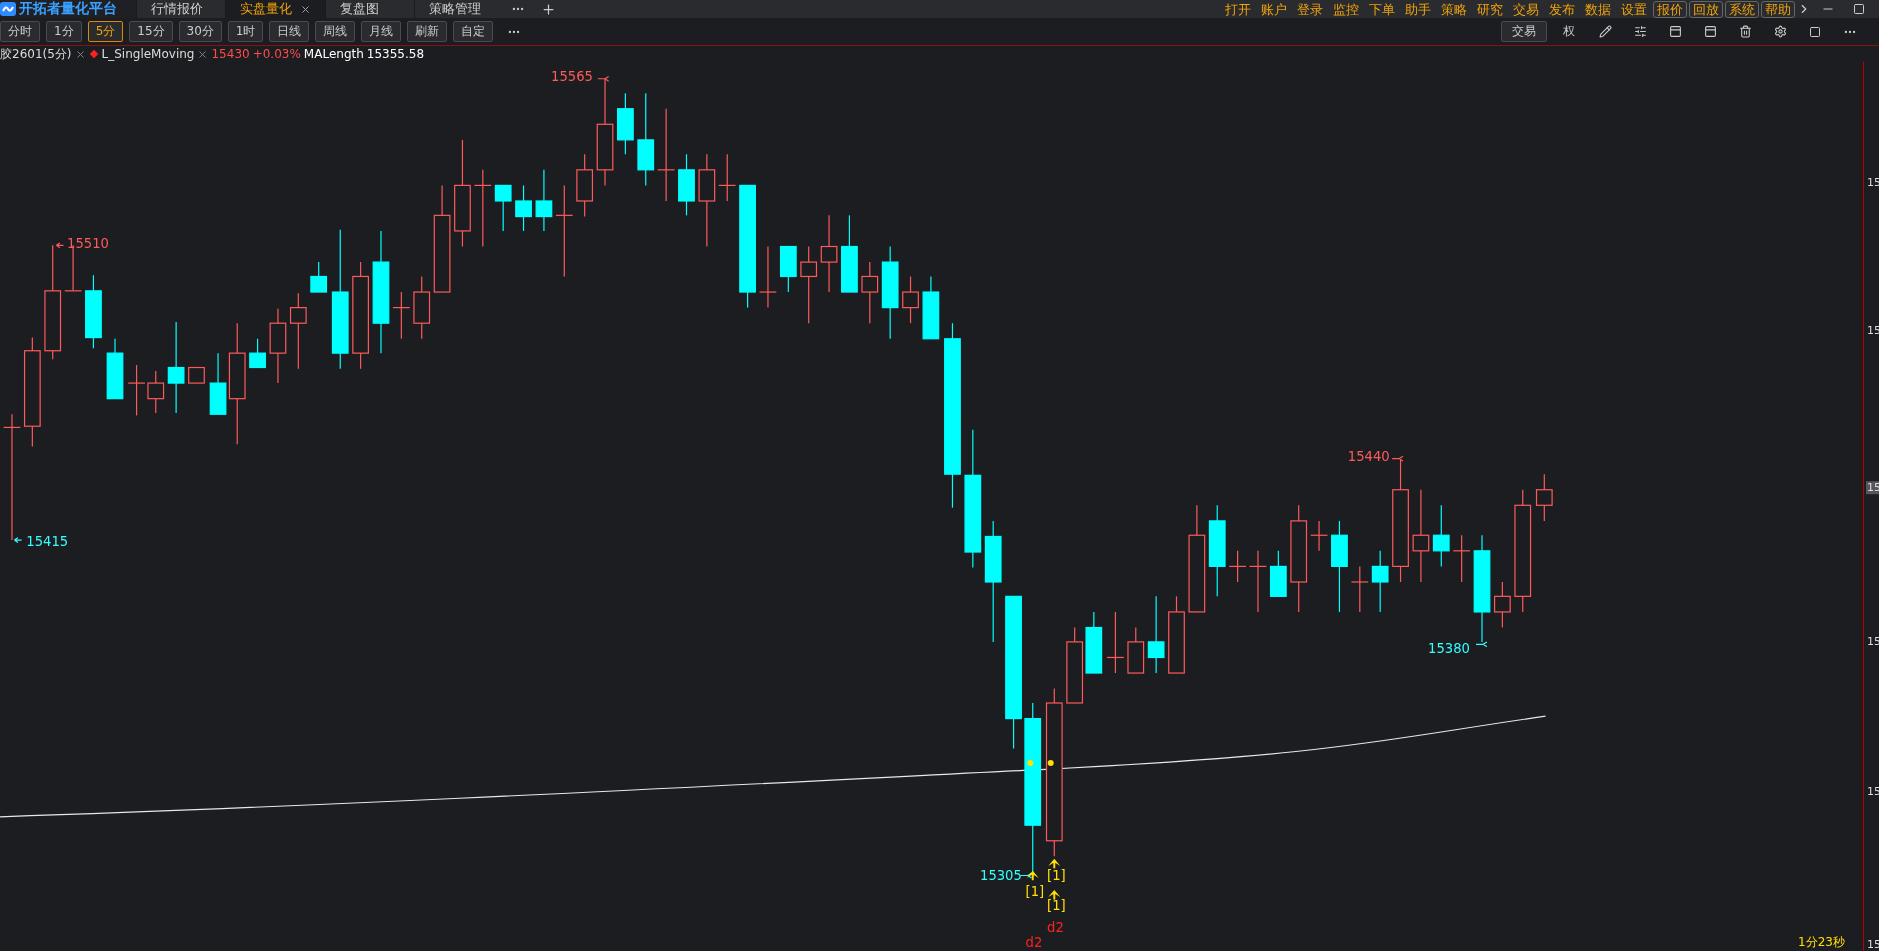 This screenshot has height=951, width=1879. I want to click on window-icon, so click(1815, 31).